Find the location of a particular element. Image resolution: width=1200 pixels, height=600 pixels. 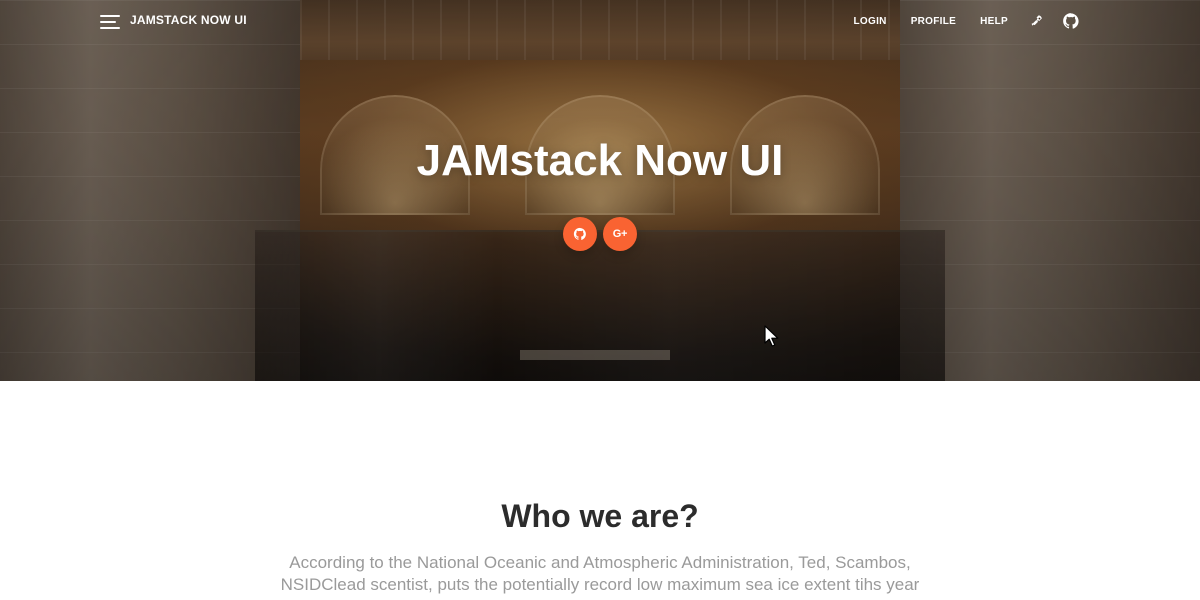

hero-github-button is located at coordinates (580, 234).